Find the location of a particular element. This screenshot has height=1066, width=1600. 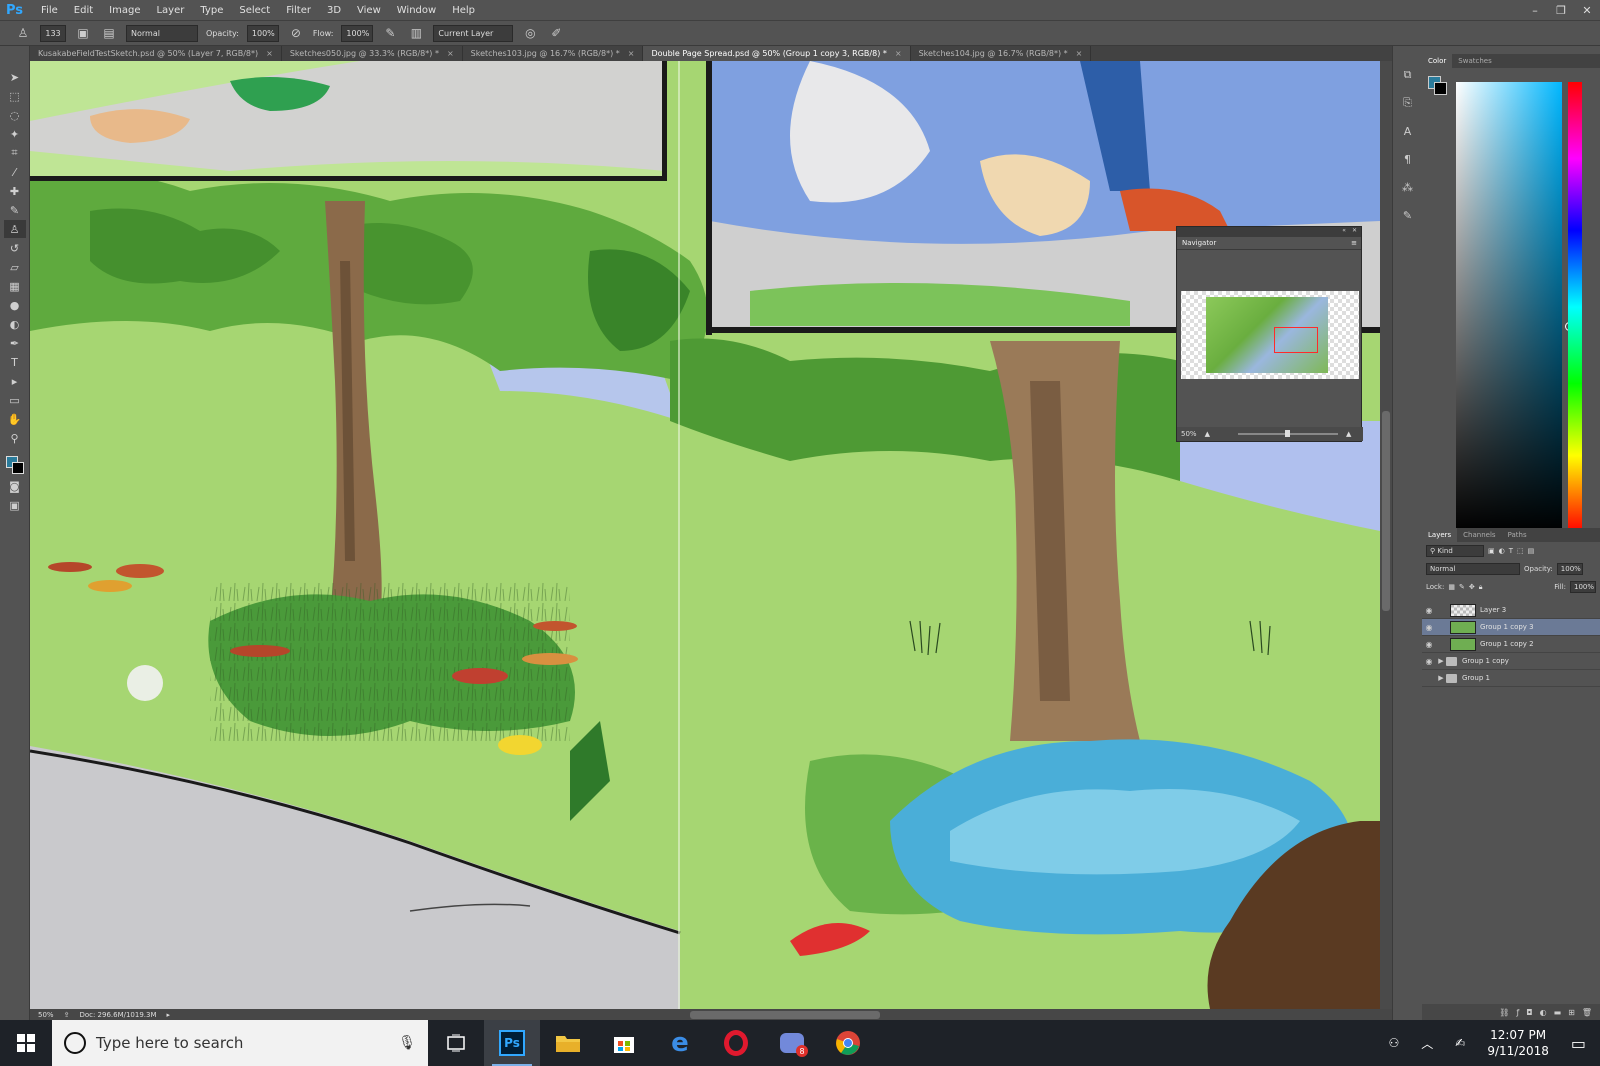

taskbar-chrome is located at coordinates (848, 1043).